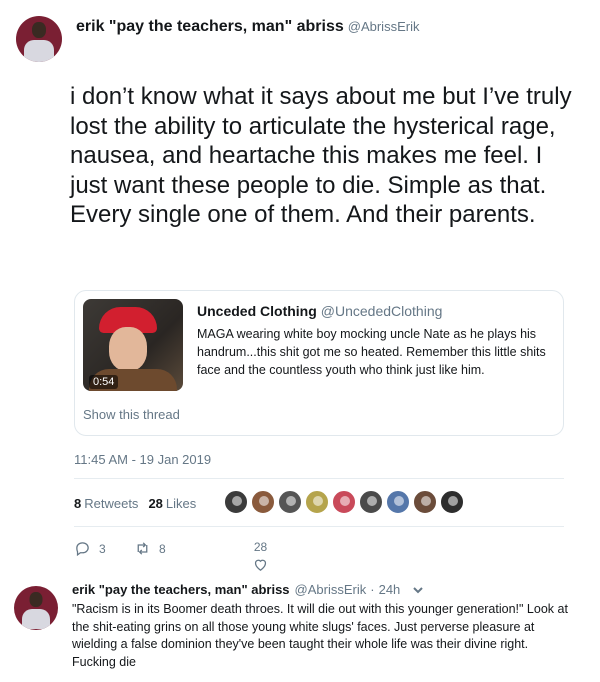 This screenshot has width=600, height=682. What do you see at coordinates (260, 556) in the screenshot?
I see `like-action: 28` at bounding box center [260, 556].